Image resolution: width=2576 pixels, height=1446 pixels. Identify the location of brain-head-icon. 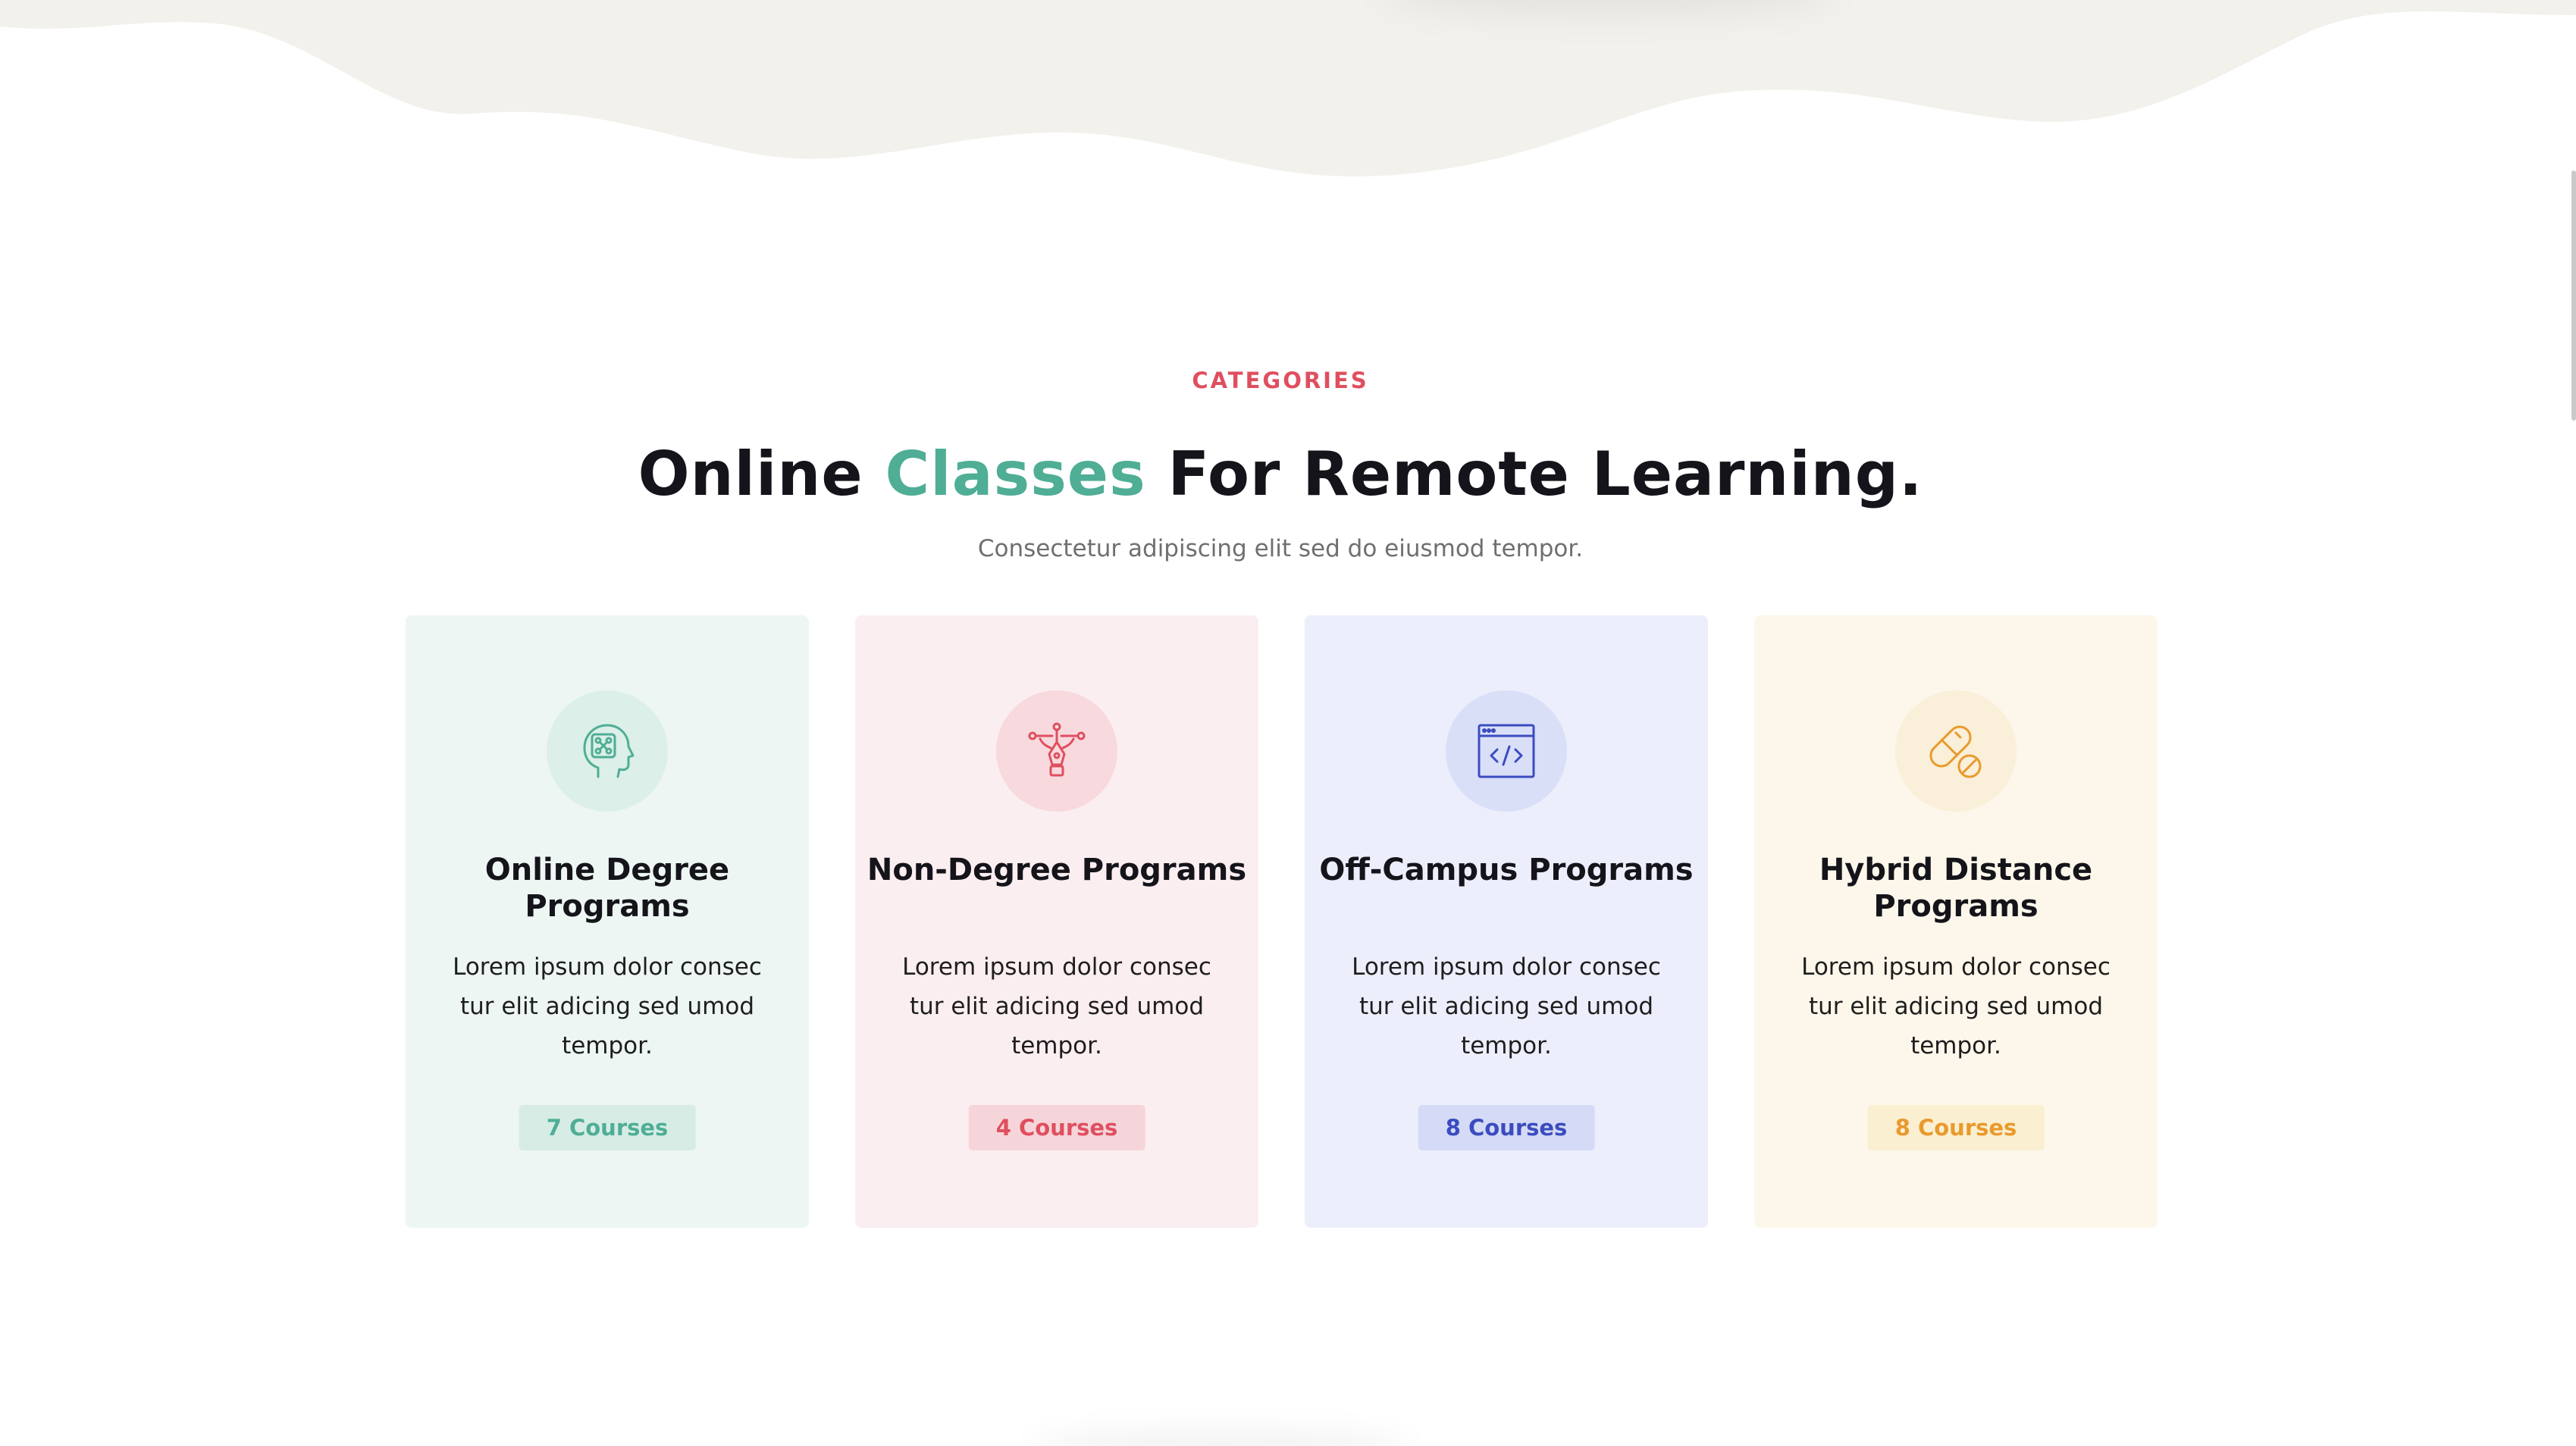
(609, 751).